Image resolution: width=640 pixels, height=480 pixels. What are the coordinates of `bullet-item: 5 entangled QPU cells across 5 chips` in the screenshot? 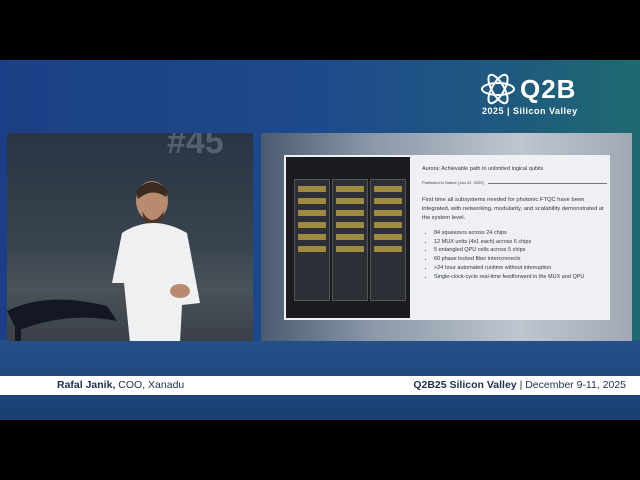 It's located at (520, 250).